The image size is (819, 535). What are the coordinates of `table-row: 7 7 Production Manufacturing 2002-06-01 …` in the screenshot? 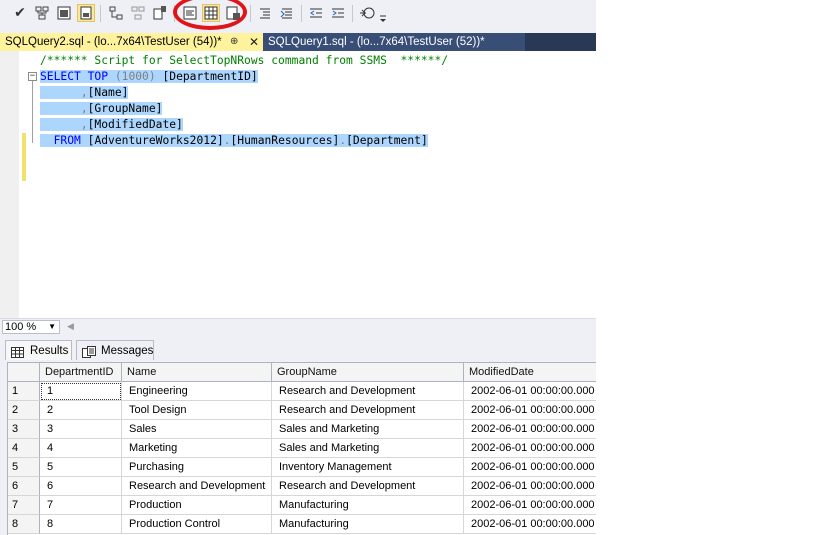 It's located at (302, 505).